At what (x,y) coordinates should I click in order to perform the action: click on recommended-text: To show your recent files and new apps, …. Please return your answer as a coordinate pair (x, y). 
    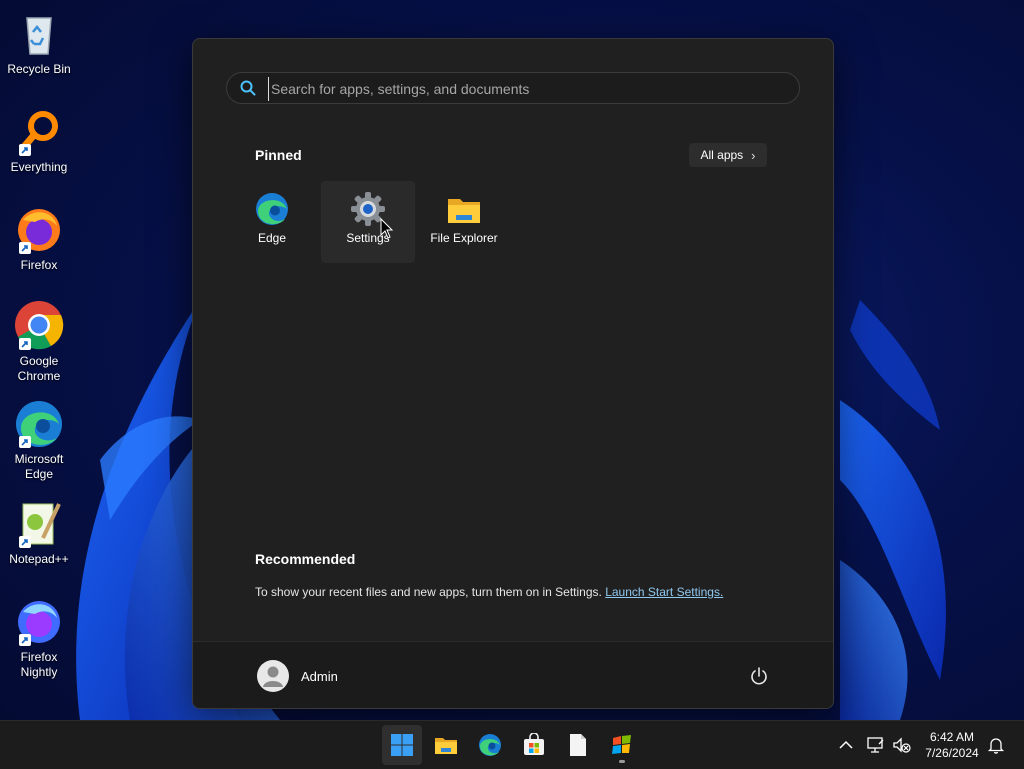
    Looking at the image, I should click on (428, 592).